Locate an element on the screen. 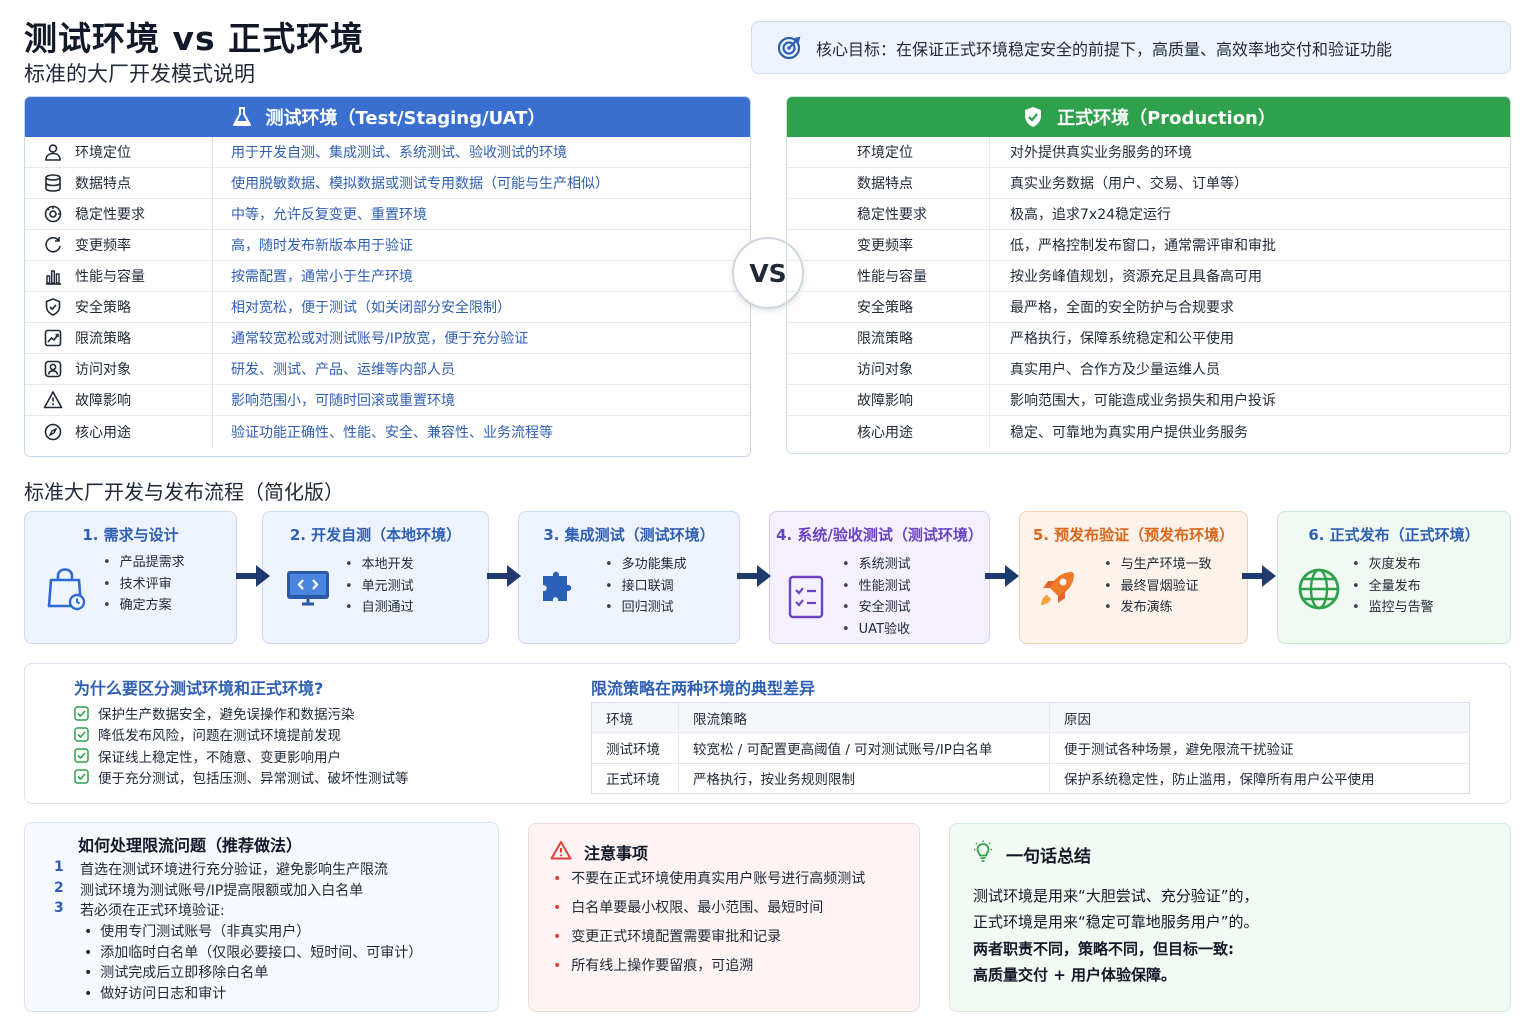 This screenshot has height=1024, width=1536. row-label: 限流策略 is located at coordinates (103, 339).